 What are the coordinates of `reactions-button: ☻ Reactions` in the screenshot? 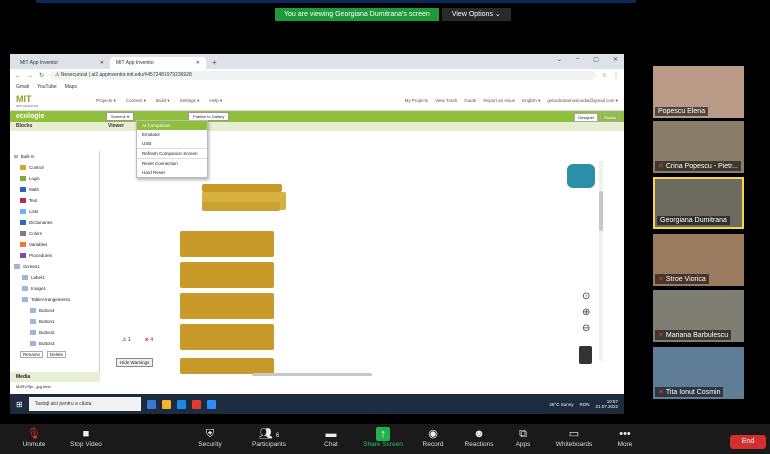 It's located at (479, 437).